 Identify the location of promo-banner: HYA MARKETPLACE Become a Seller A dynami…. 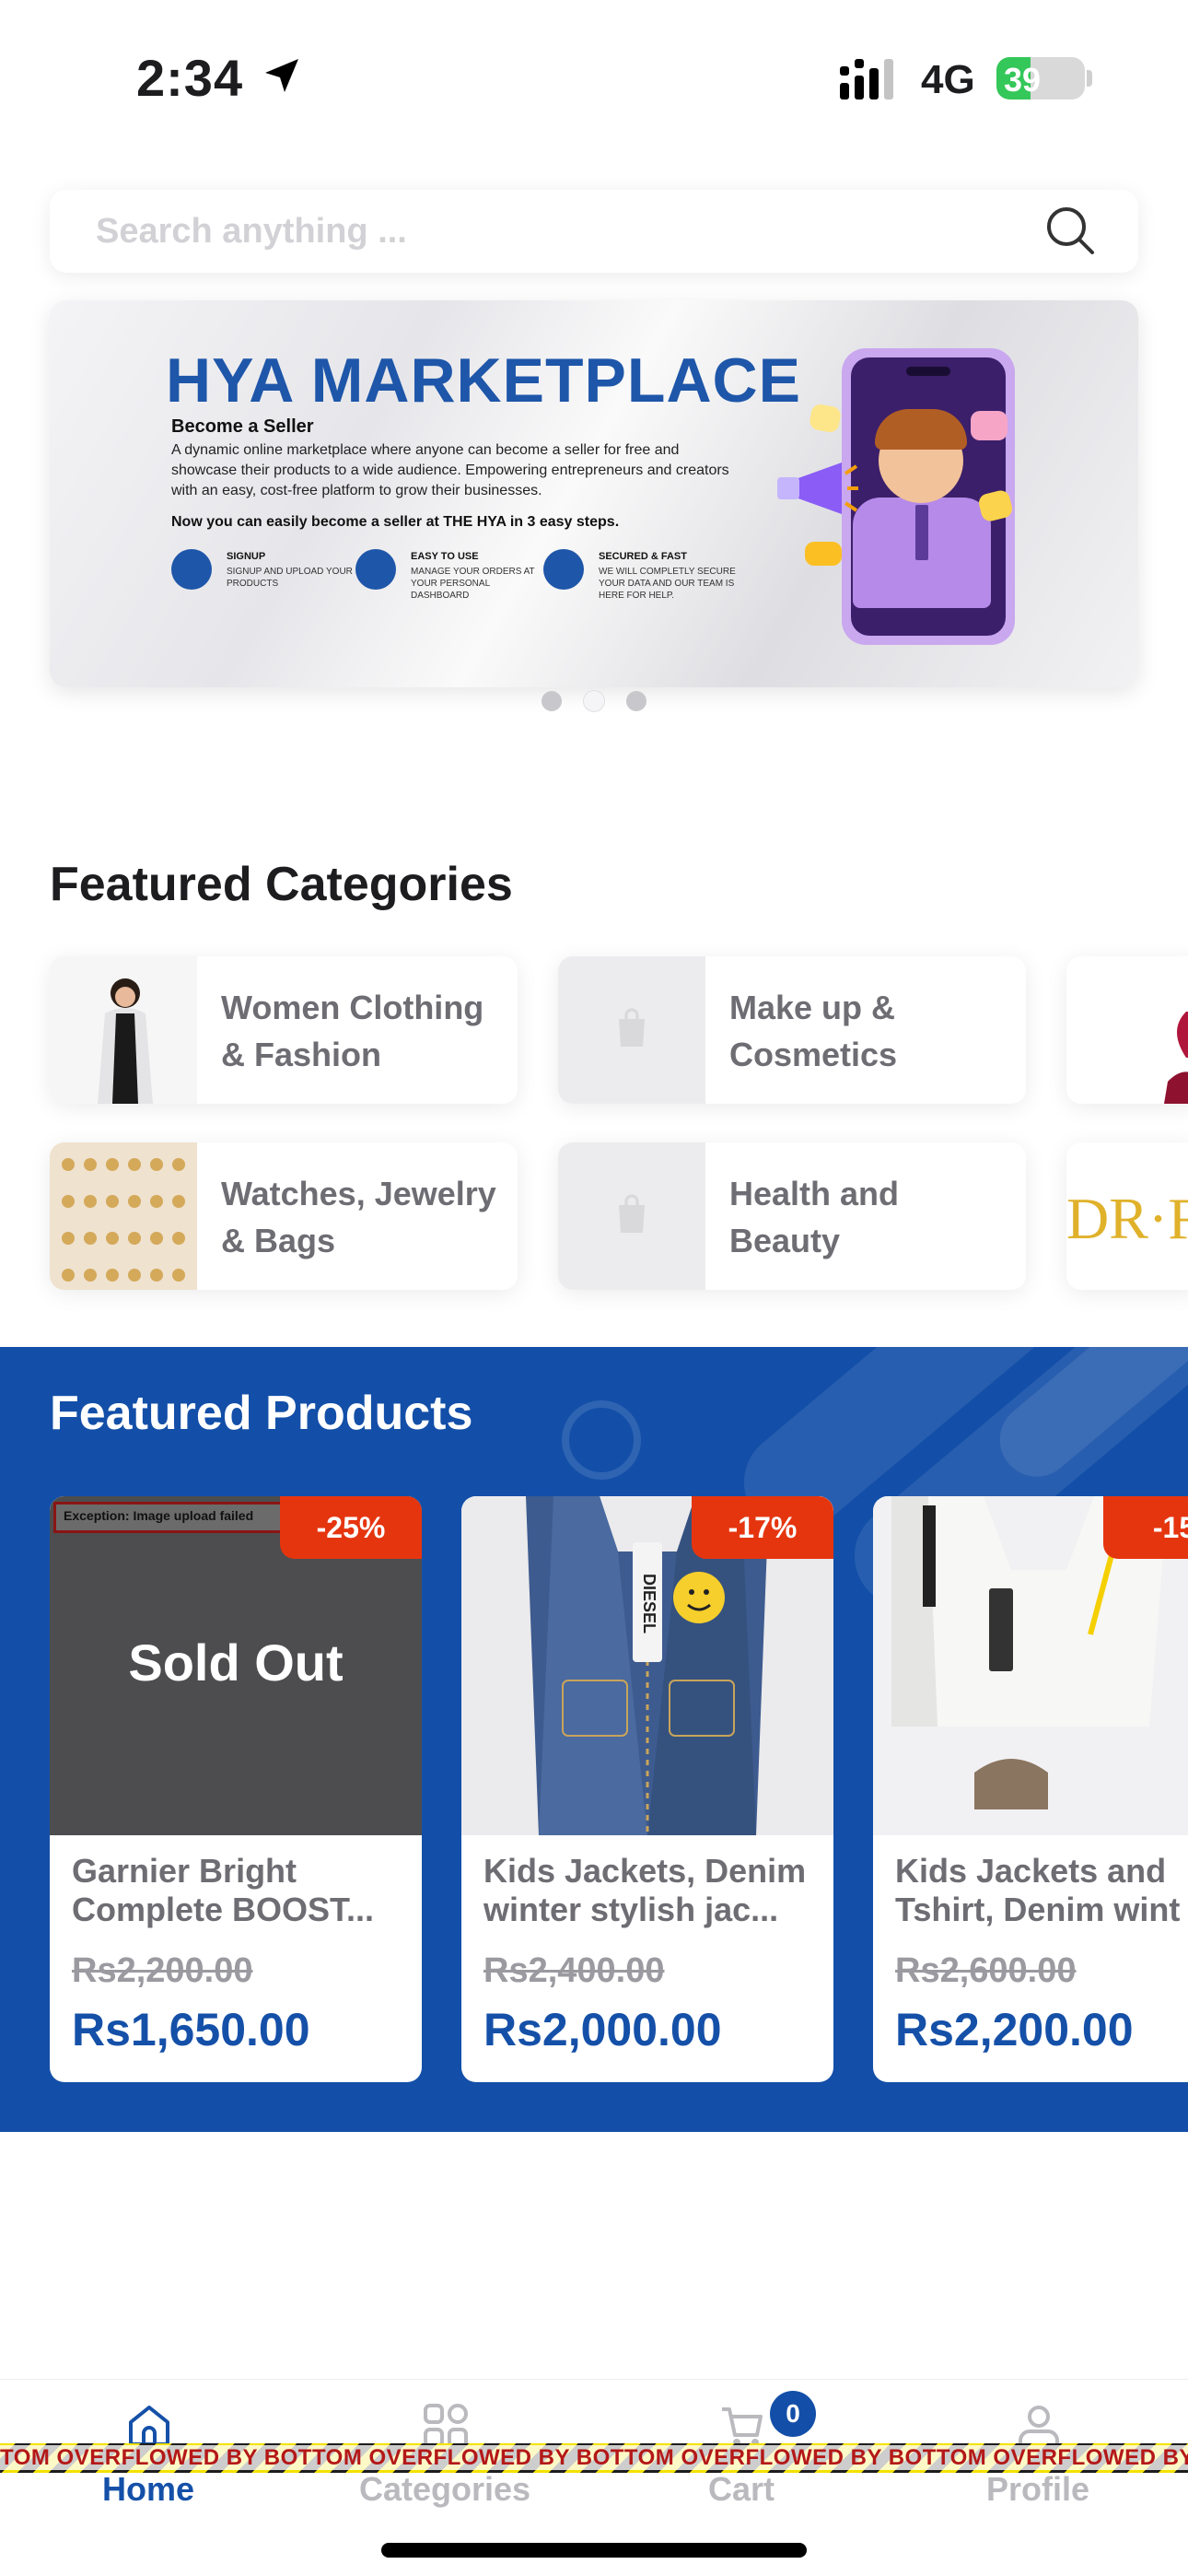
(594, 493).